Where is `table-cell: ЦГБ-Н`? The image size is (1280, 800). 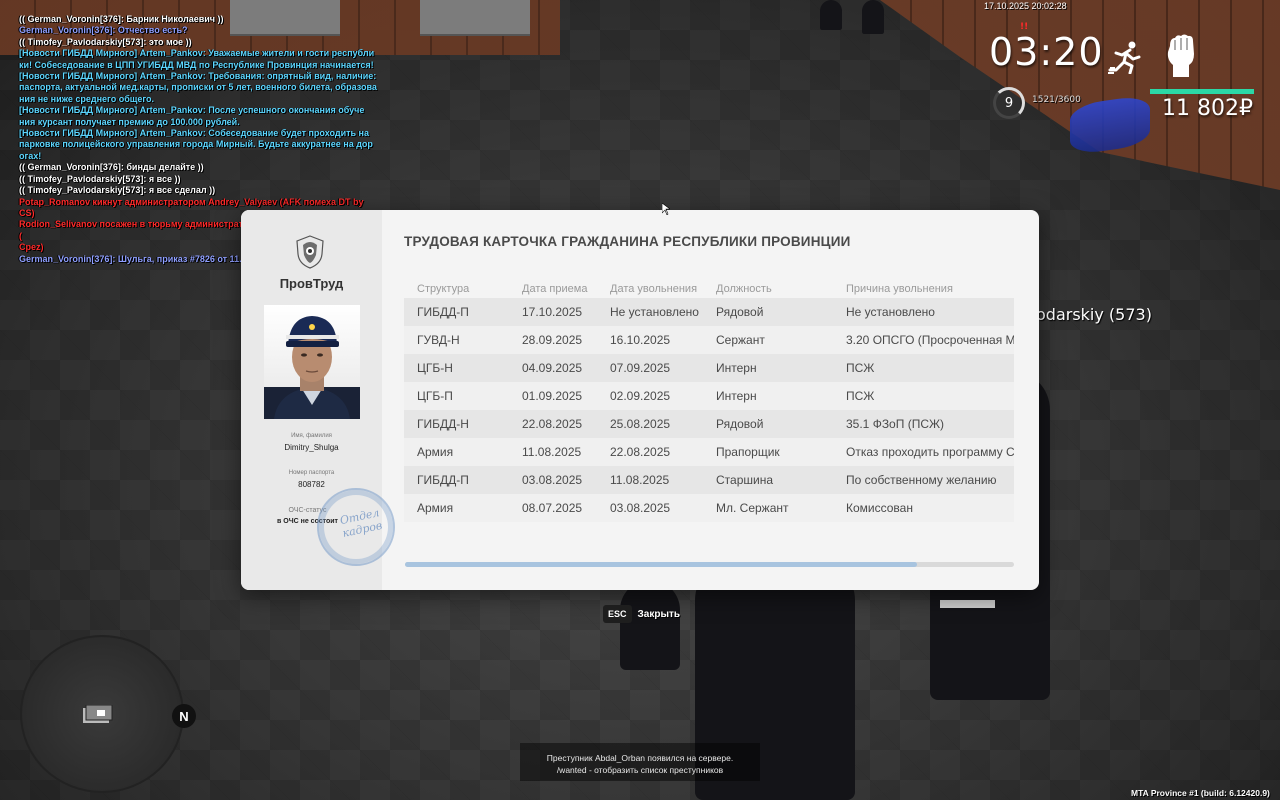
table-cell: ЦГБ-Н is located at coordinates (435, 368).